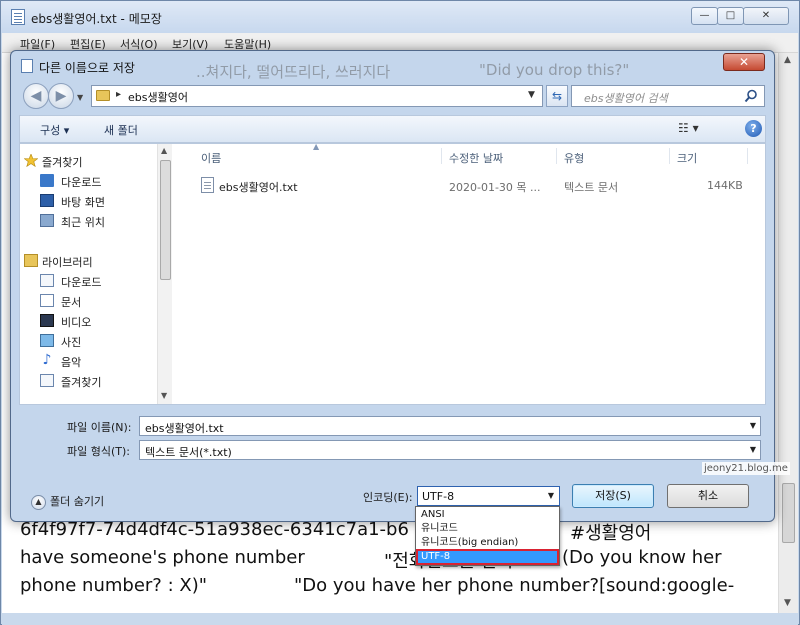  What do you see at coordinates (71, 302) in the screenshot?
I see `nav-item-label: 문서` at bounding box center [71, 302].